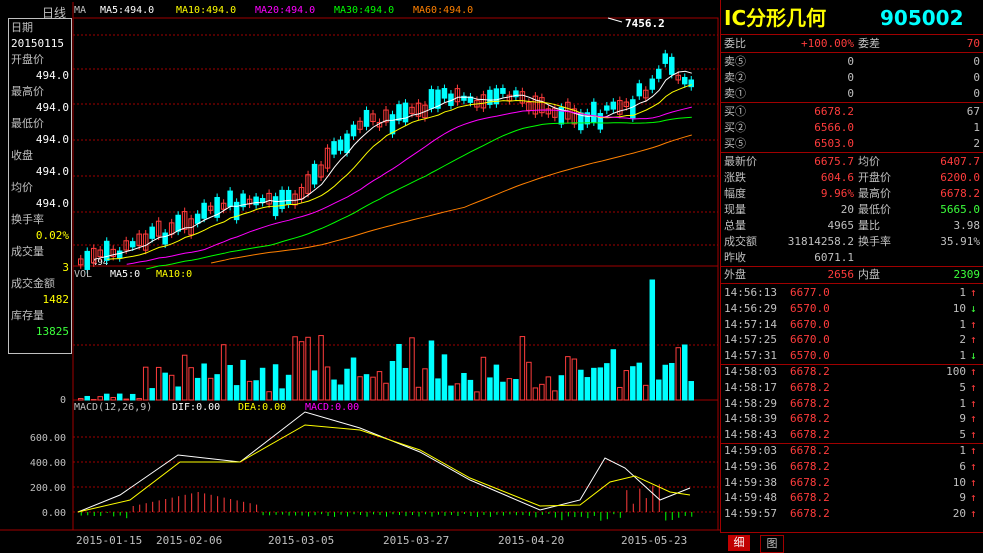  What do you see at coordinates (945, 467) in the screenshot?
I see `tick-volume: 6` at bounding box center [945, 467].